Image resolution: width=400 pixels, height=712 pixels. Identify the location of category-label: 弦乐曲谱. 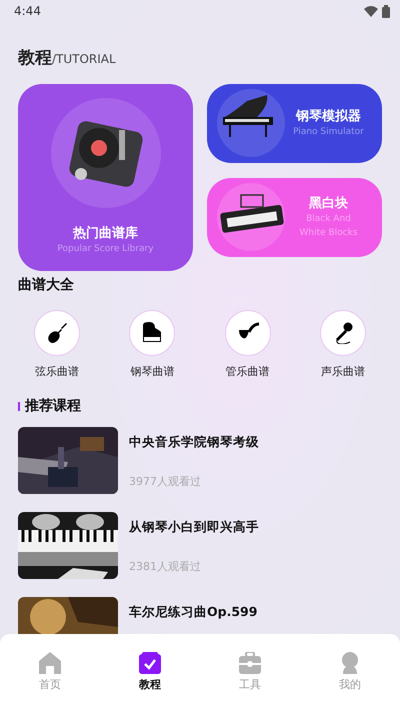
(57, 372).